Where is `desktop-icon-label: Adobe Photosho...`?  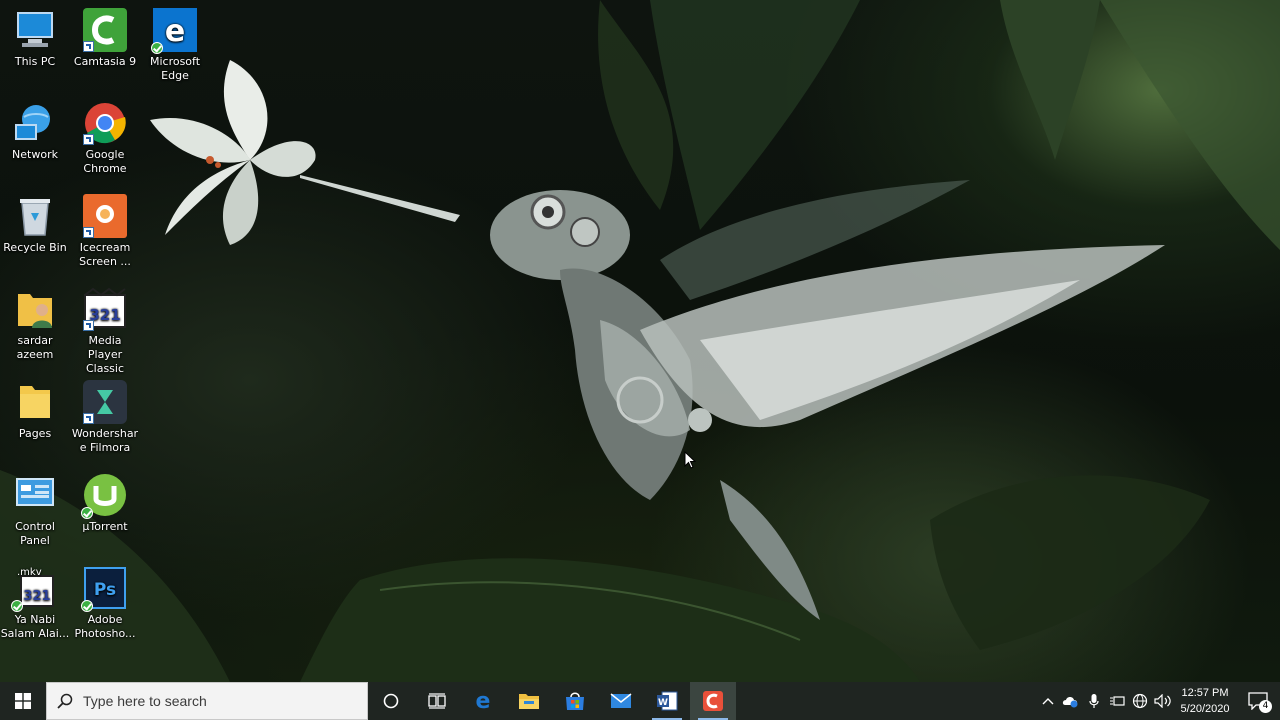
desktop-icon-label: Adobe Photosho... is located at coordinates (105, 626).